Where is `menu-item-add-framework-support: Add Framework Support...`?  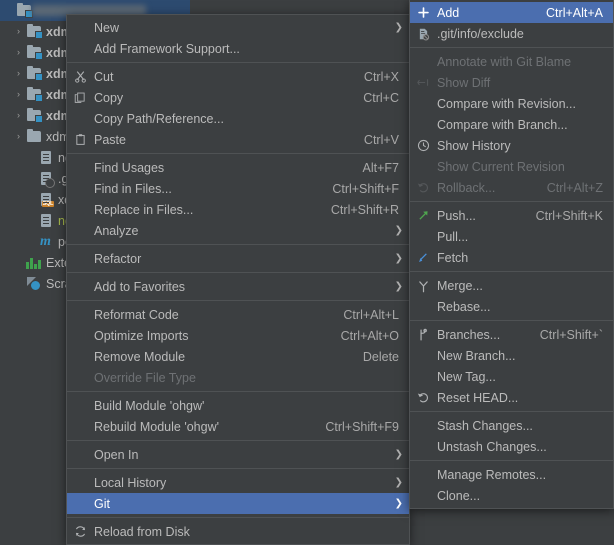
menu-item-add-framework-support: Add Framework Support... is located at coordinates (238, 48).